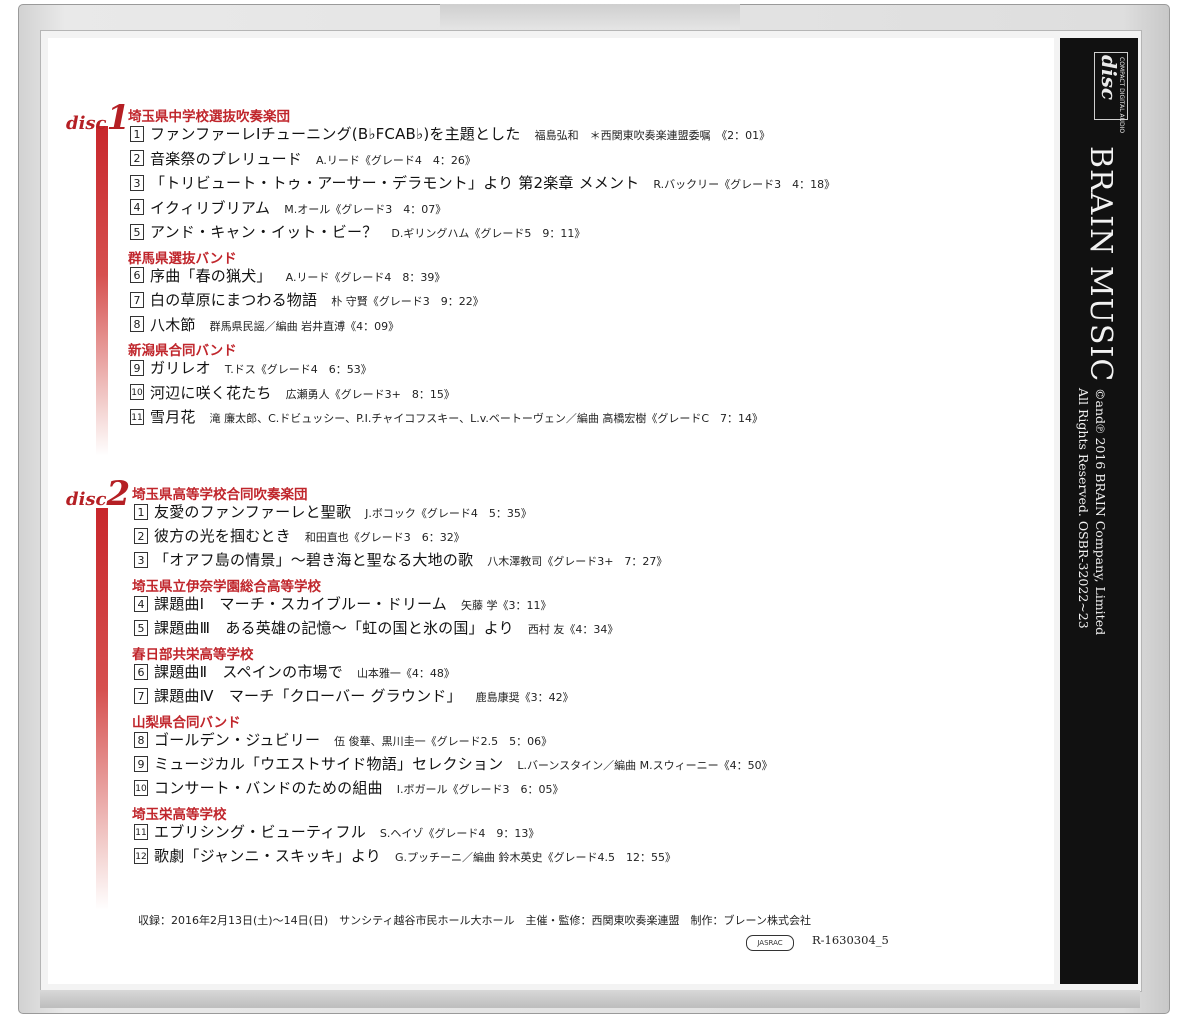 Image resolution: width=1181 pixels, height=1023 pixels. What do you see at coordinates (248, 672) in the screenshot?
I see `track-title: 課題曲Ⅱ スペインの市場で` at bounding box center [248, 672].